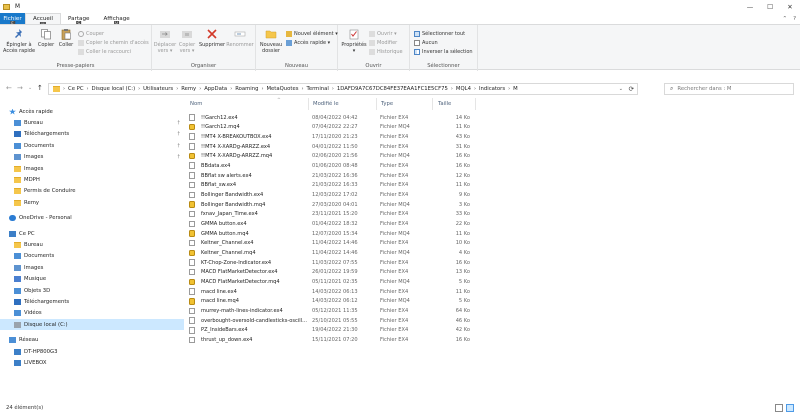 This screenshot has height=416, width=800. Describe the element at coordinates (19, 41) in the screenshot. I see `pin-quick-access-button: Épingler à Accès rapide` at that location.